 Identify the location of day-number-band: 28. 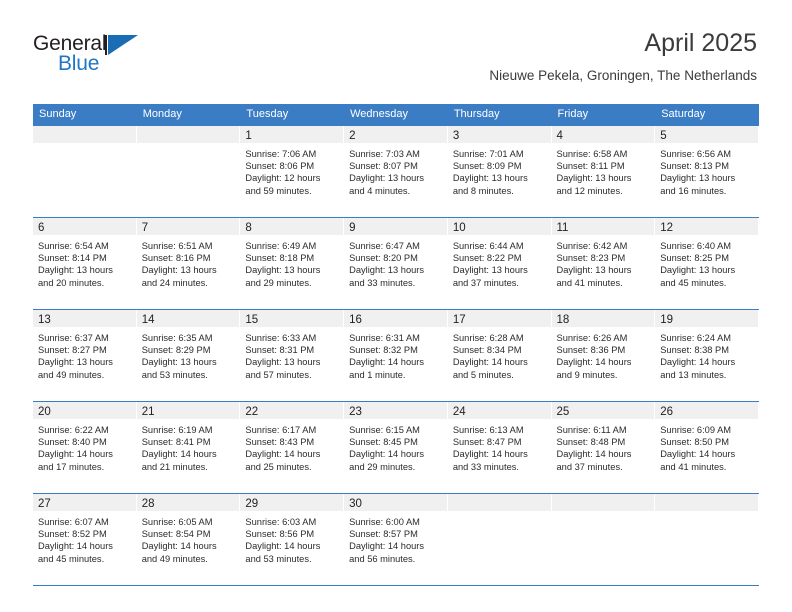
(188, 502).